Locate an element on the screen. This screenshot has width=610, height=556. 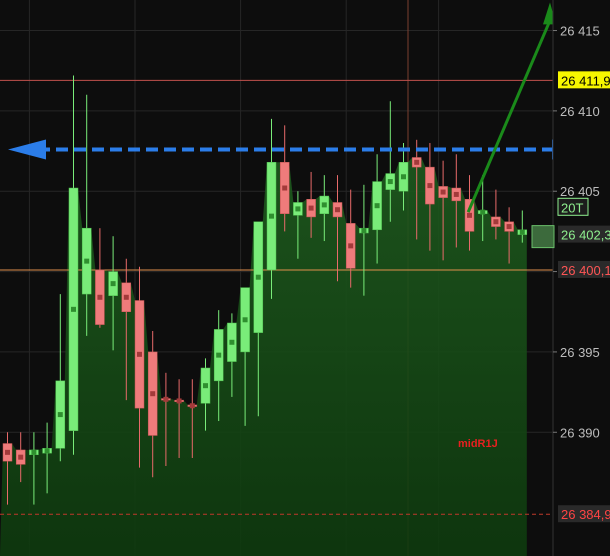
study-annotation: midR1J is located at coordinates (478, 444).